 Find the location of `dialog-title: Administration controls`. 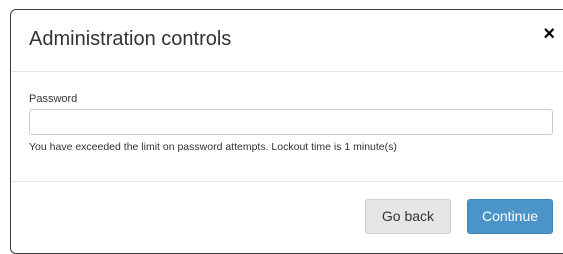

dialog-title: Administration controls is located at coordinates (130, 39).